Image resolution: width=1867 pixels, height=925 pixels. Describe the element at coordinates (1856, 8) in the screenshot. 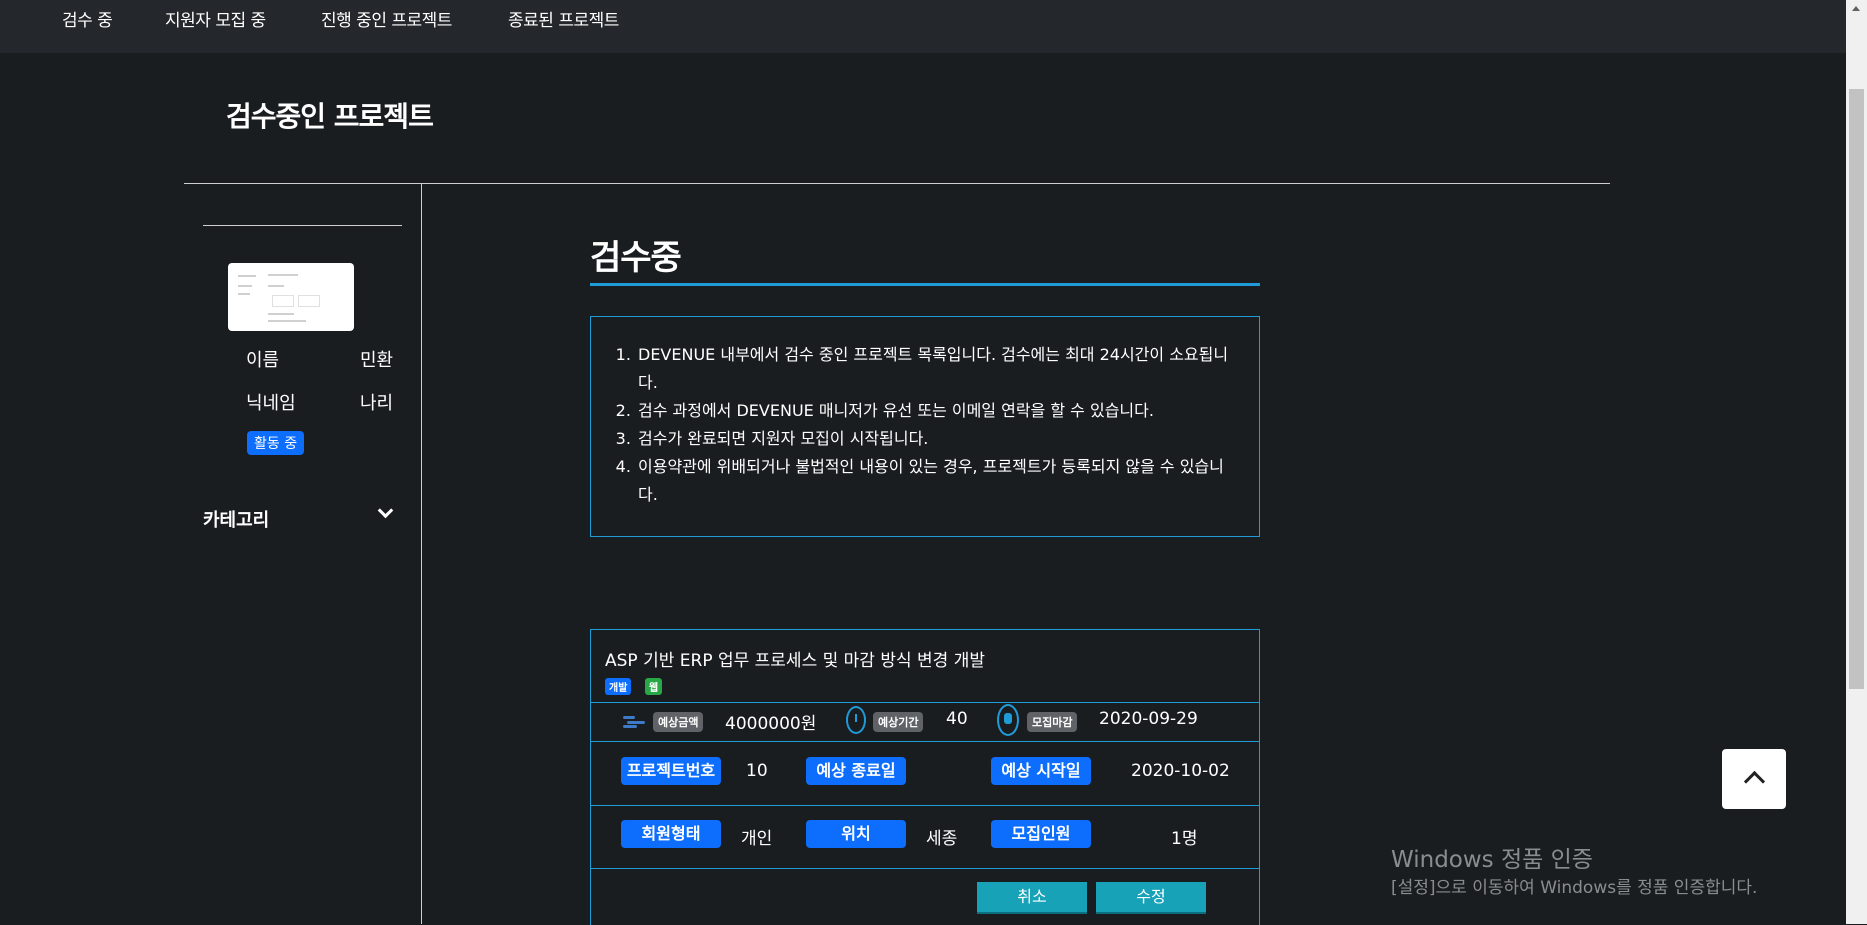

I see `scroll-up-arrow-icon` at that location.